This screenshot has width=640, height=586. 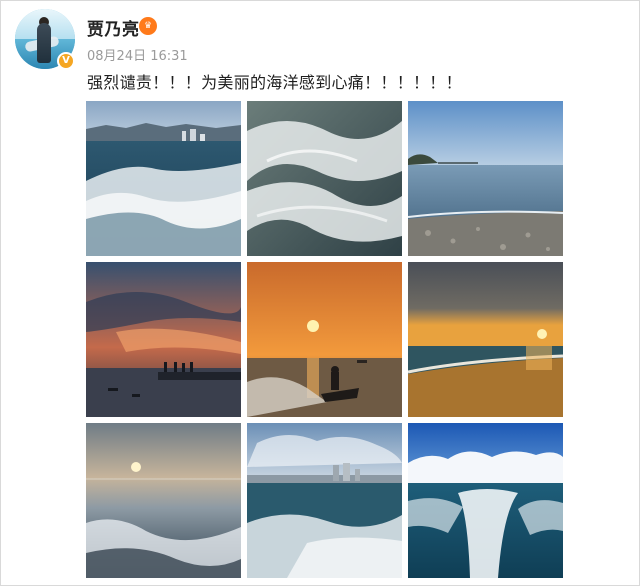 I want to click on photo-3-image, so click(x=485, y=178).